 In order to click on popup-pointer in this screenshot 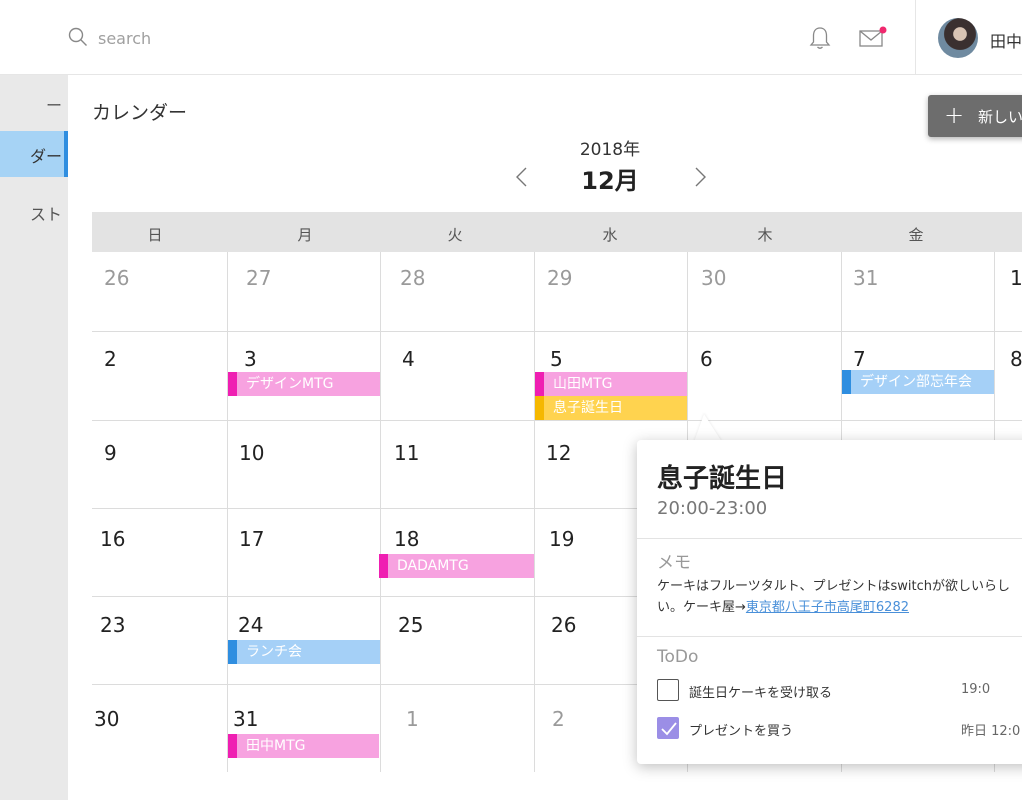, I will do `click(708, 428)`.